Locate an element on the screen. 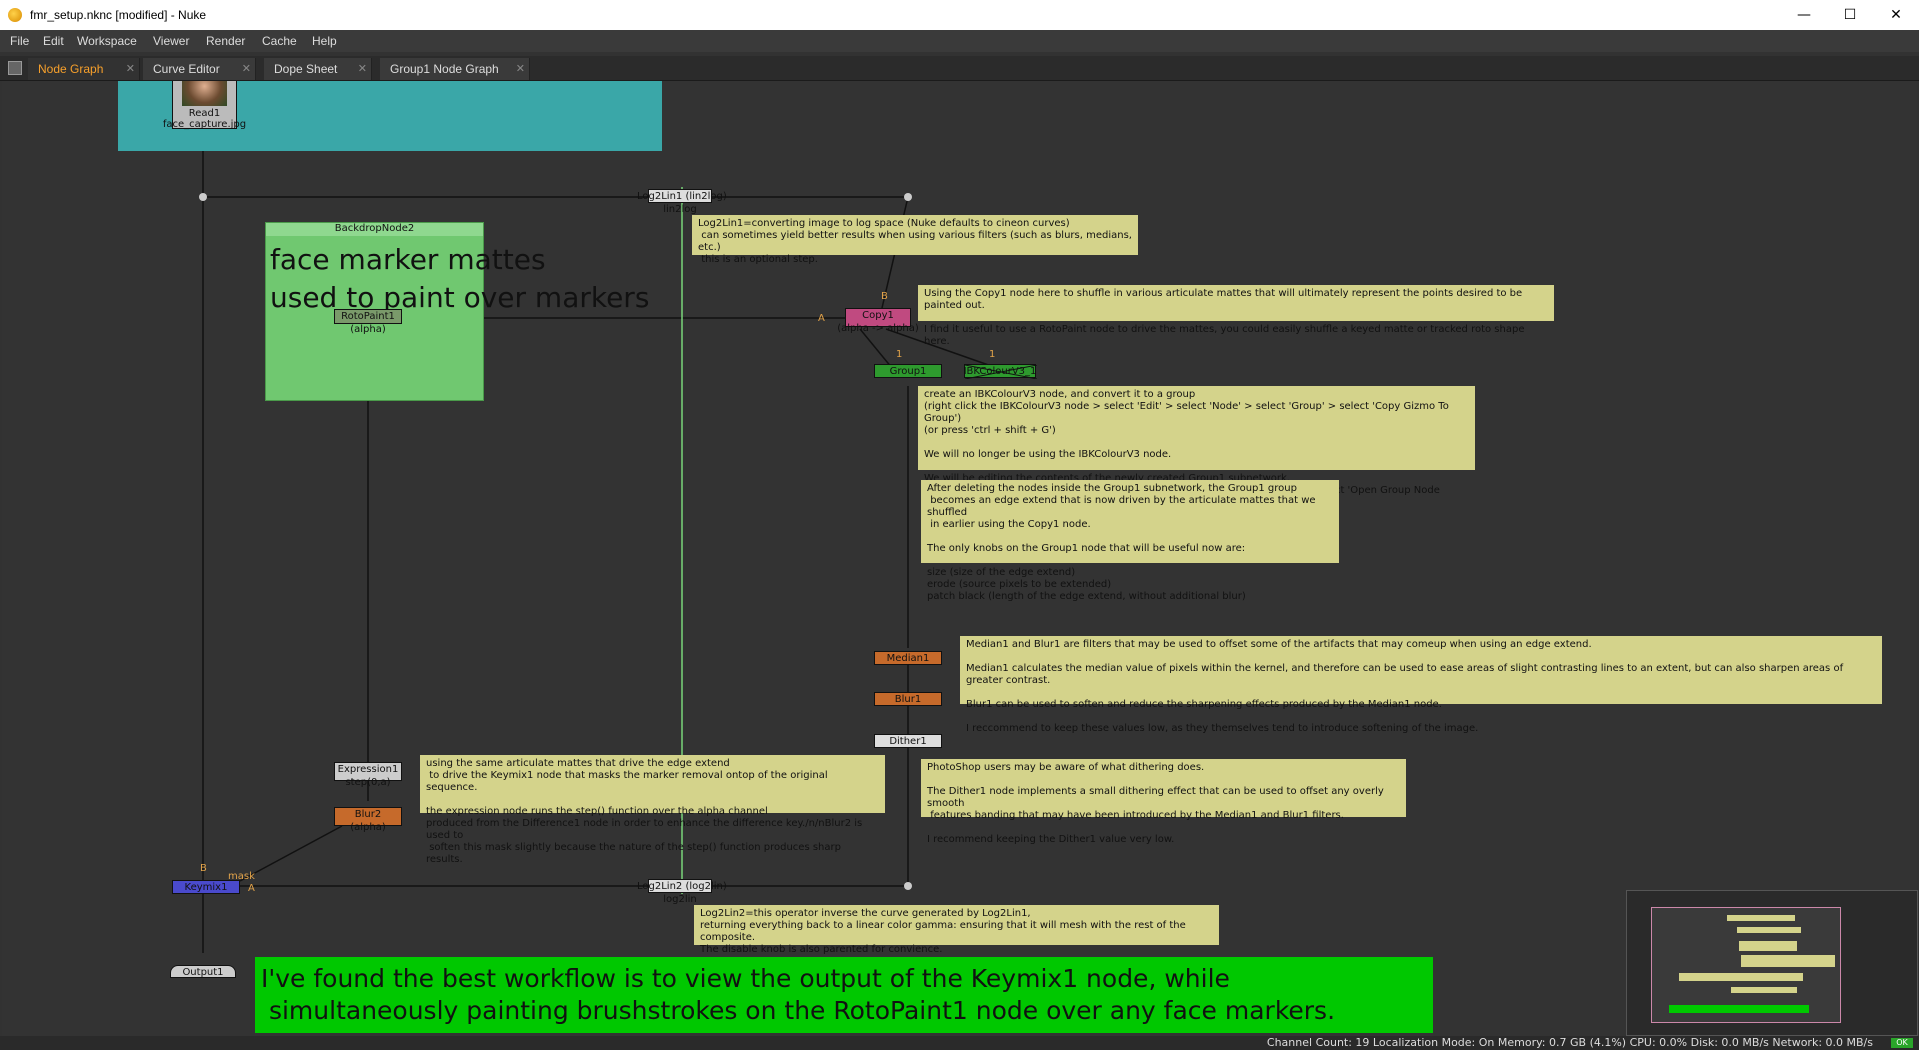 The height and width of the screenshot is (1050, 1919). node-label: Blur1 is located at coordinates (908, 699).